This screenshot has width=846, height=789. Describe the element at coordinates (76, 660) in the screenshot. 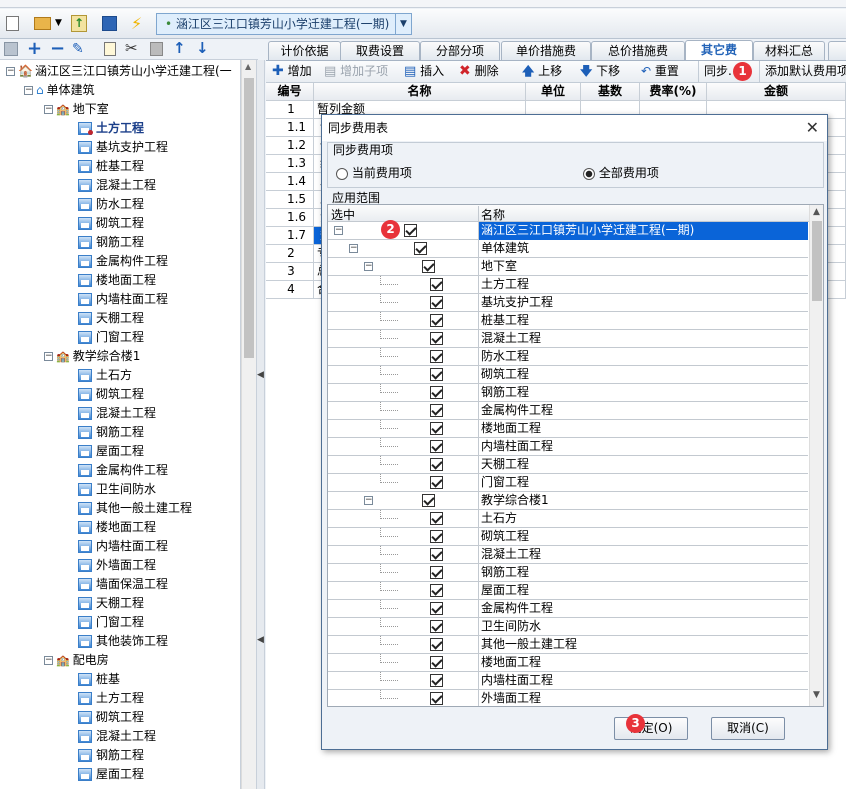

I see `tree-node: − 🏫 配电房` at that location.